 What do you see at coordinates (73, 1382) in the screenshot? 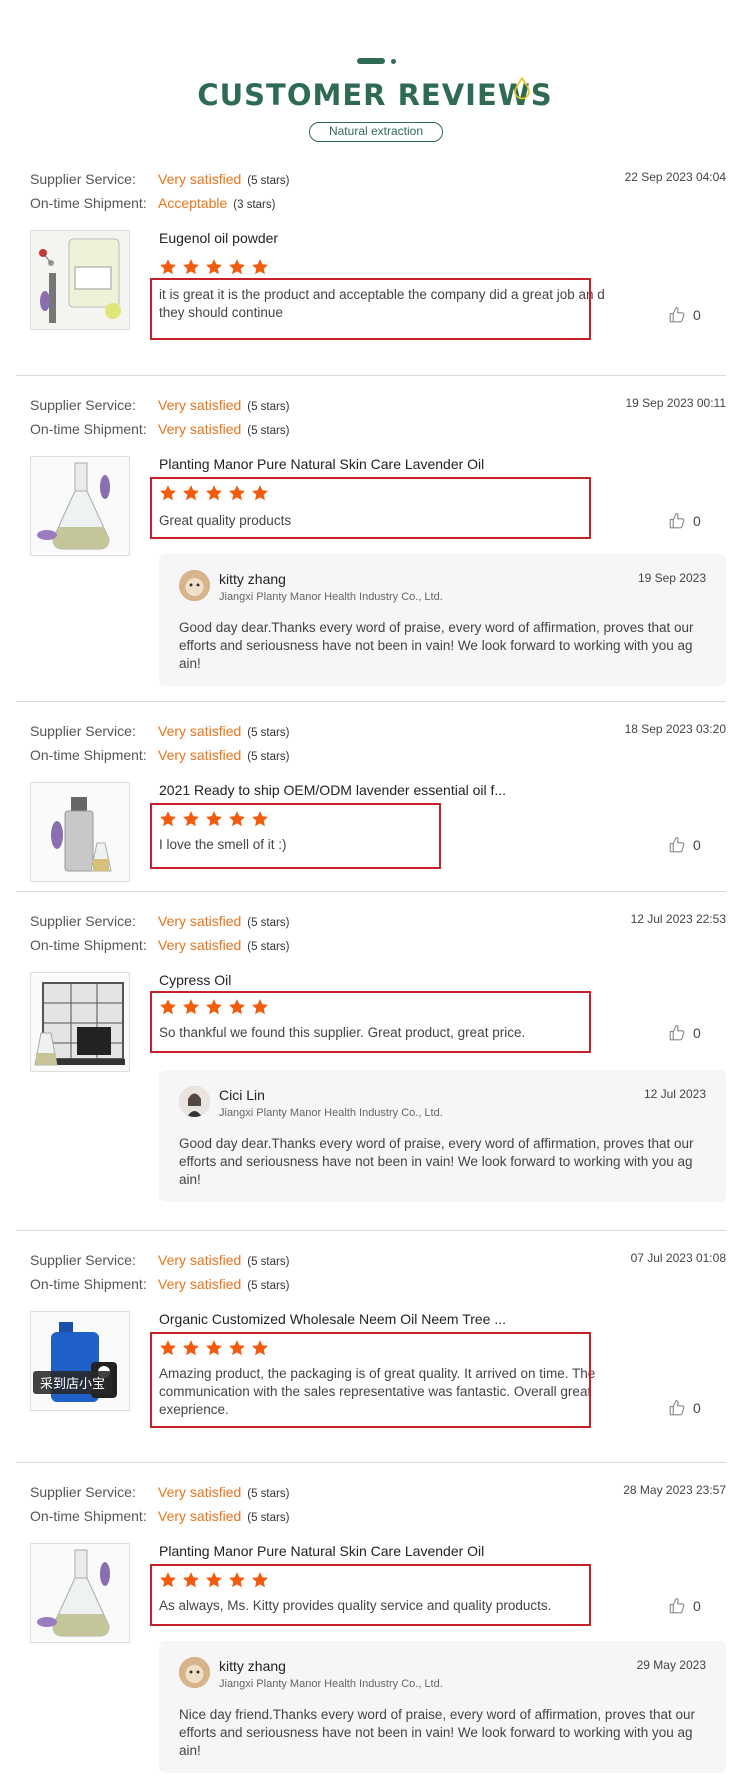
I see `image-caption: 采到店小宝` at bounding box center [73, 1382].